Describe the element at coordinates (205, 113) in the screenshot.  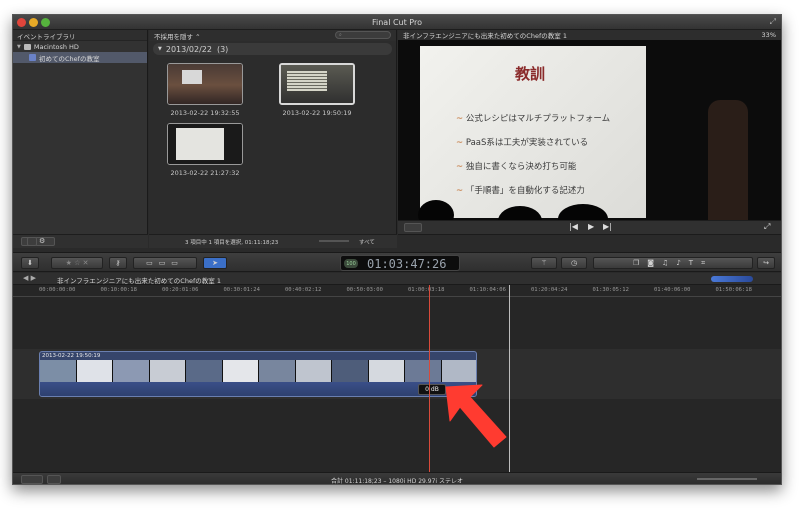
I see `clip-label: 2013-02-22 19:32:55` at that location.